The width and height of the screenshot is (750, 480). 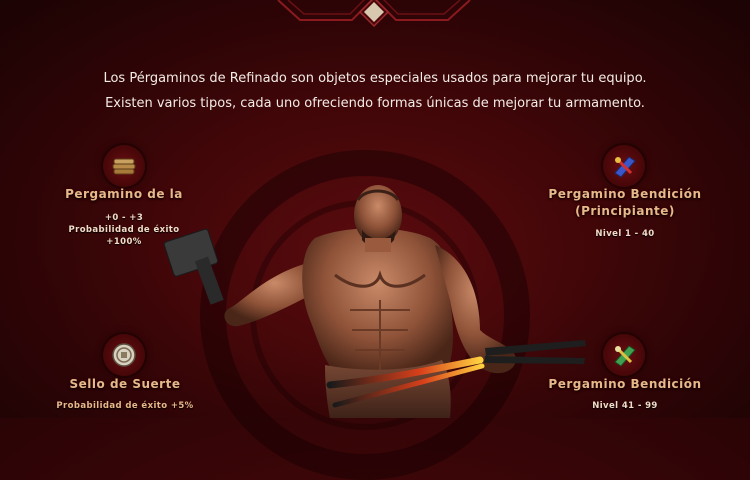 What do you see at coordinates (625, 194) in the screenshot?
I see `item-title-line-1: Pergamino Bendición` at bounding box center [625, 194].